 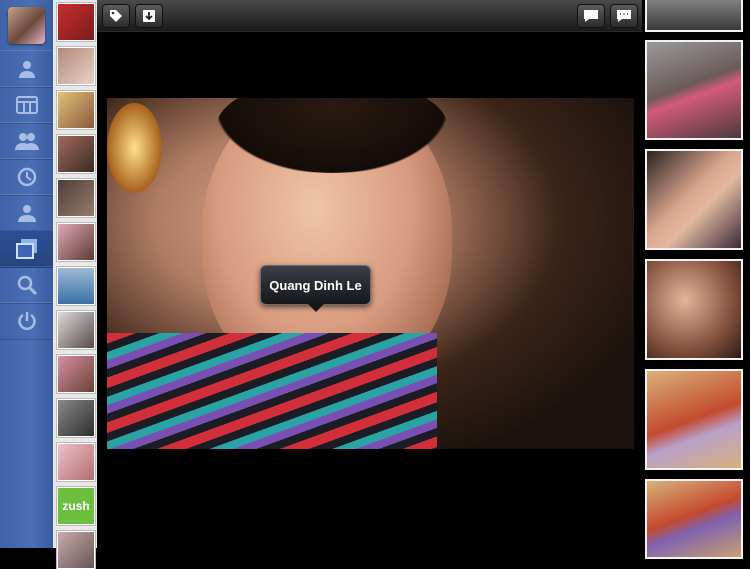 I want to click on nav-item-search, so click(x=26, y=285).